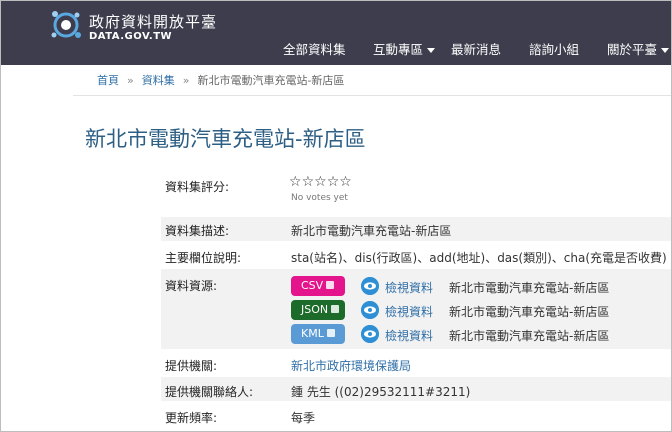 The image size is (672, 432). I want to click on description-value: 新北市電動汽車充電站-新店區, so click(371, 231).